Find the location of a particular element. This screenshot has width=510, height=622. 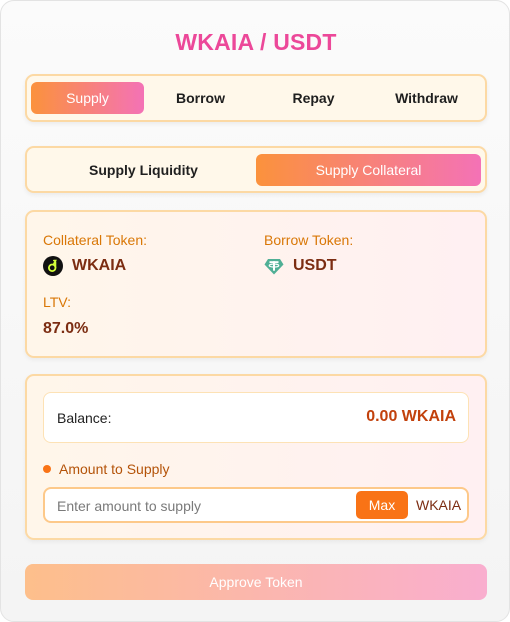

bullet-dot-icon is located at coordinates (47, 469).